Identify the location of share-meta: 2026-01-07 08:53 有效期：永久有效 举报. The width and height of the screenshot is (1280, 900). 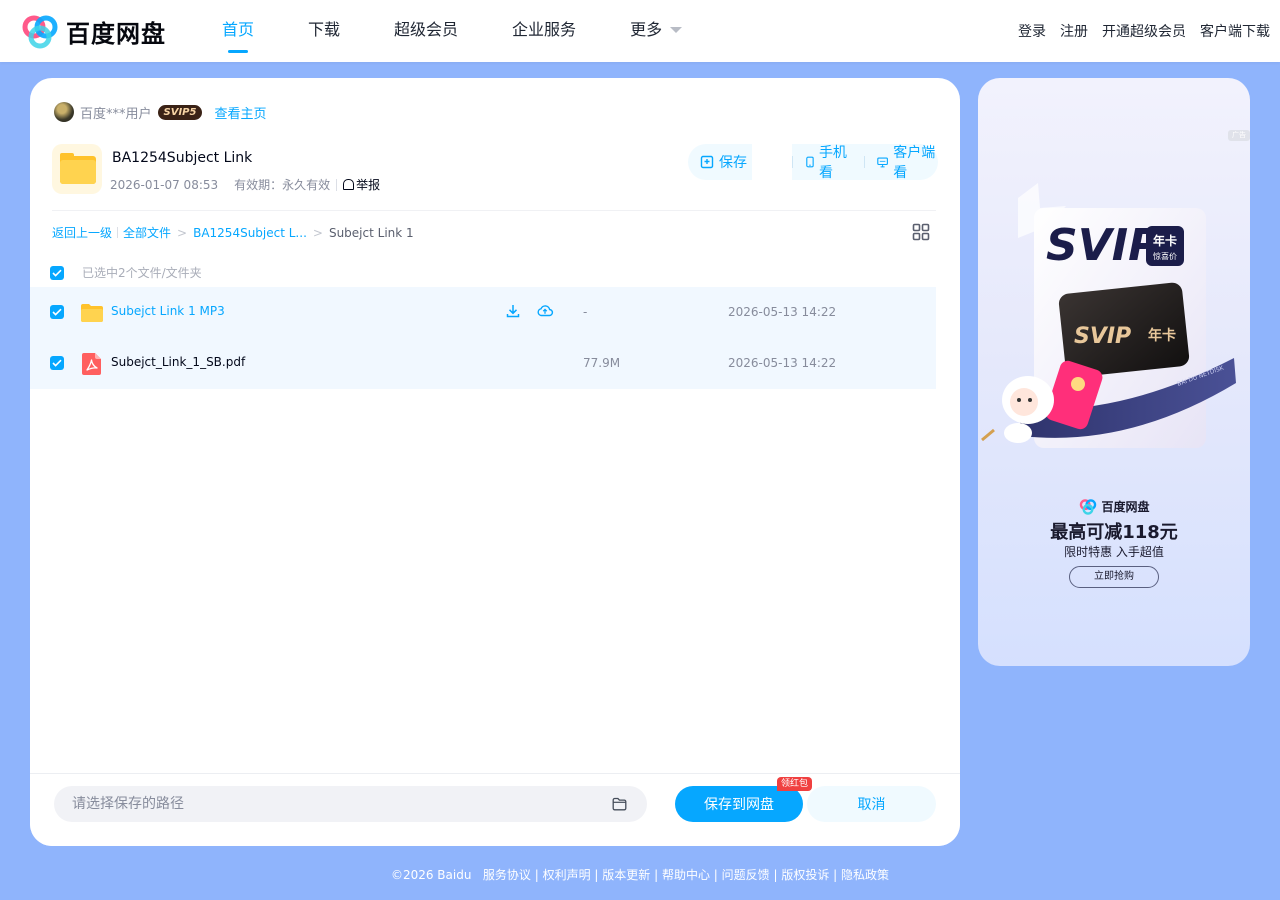
(245, 184).